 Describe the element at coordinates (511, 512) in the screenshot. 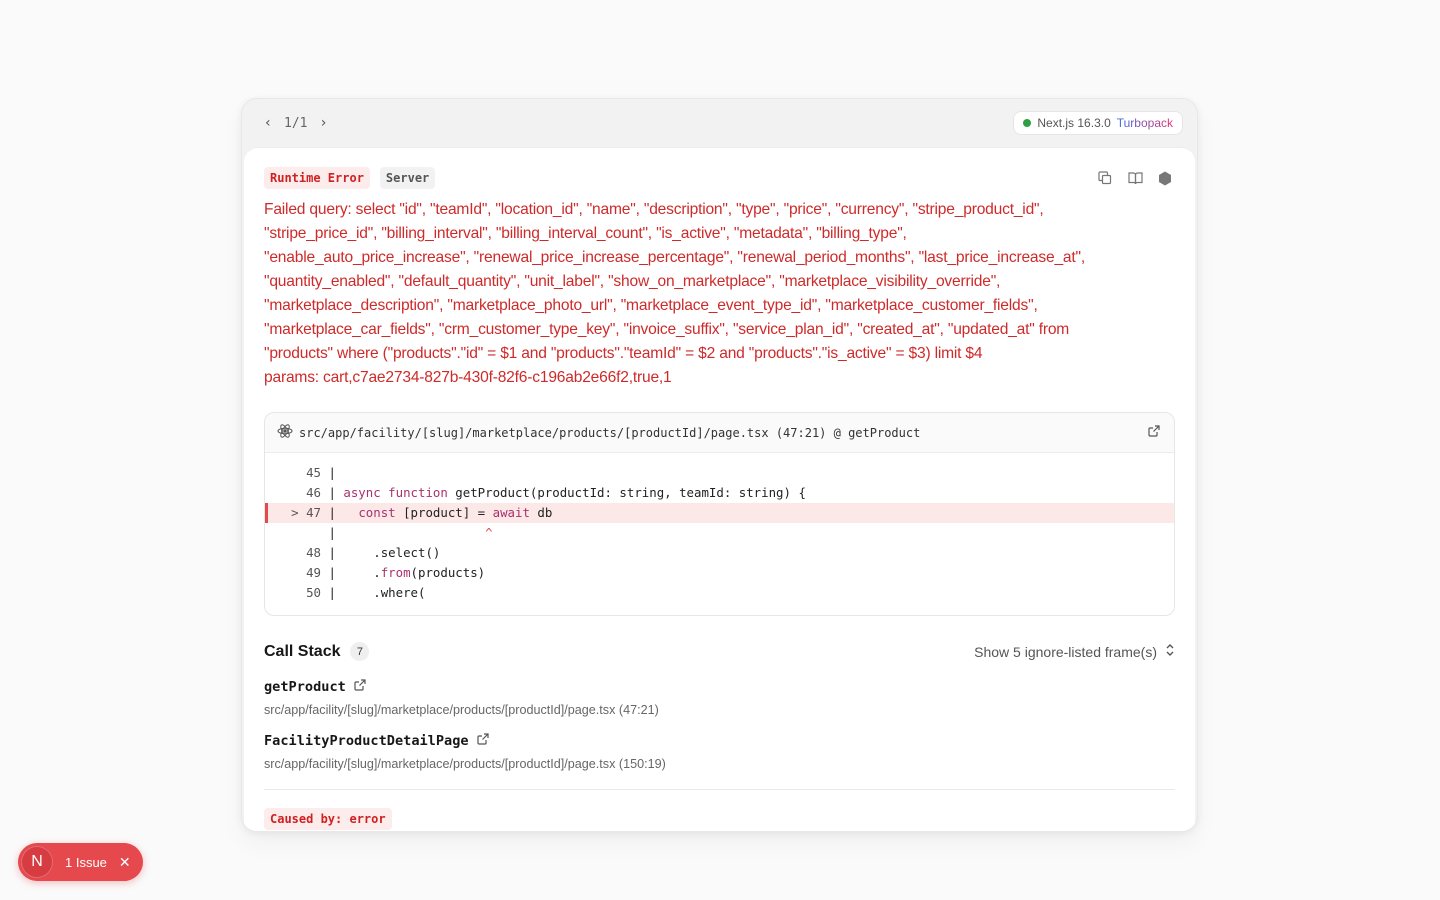

I see `code-keyword: await` at that location.